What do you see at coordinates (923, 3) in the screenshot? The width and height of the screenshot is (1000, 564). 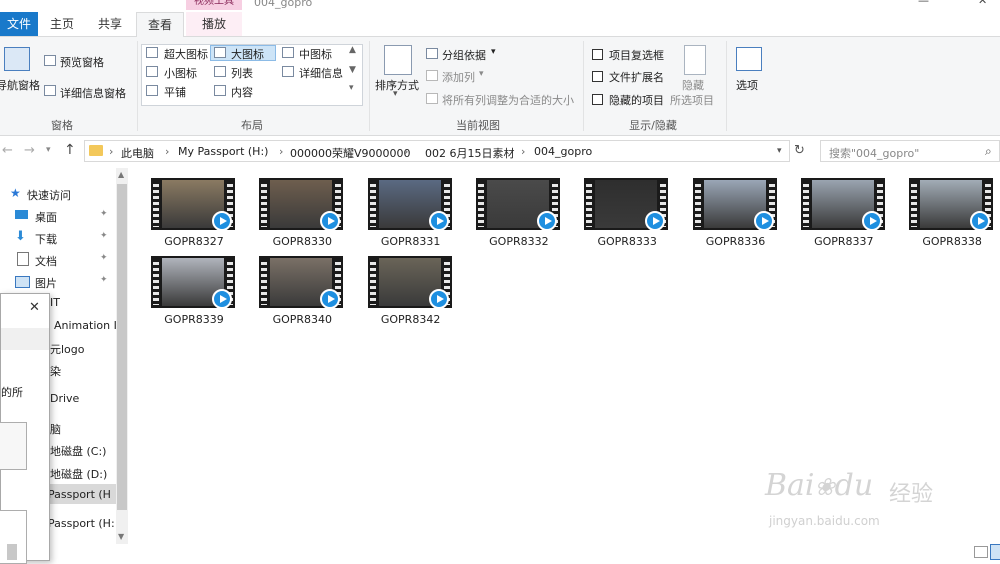 I see `minimize-icon: —` at bounding box center [923, 3].